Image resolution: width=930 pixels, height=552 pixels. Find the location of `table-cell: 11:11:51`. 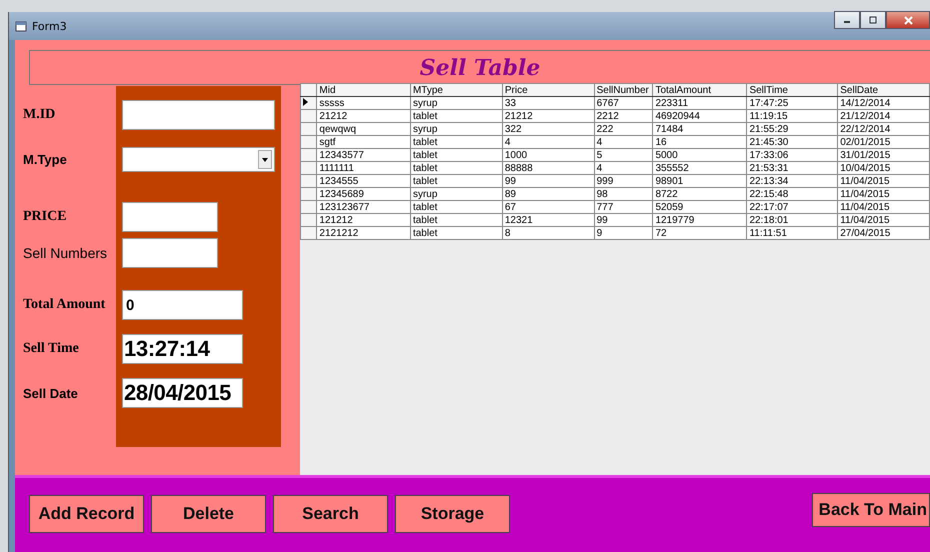

table-cell: 11:11:51 is located at coordinates (792, 233).